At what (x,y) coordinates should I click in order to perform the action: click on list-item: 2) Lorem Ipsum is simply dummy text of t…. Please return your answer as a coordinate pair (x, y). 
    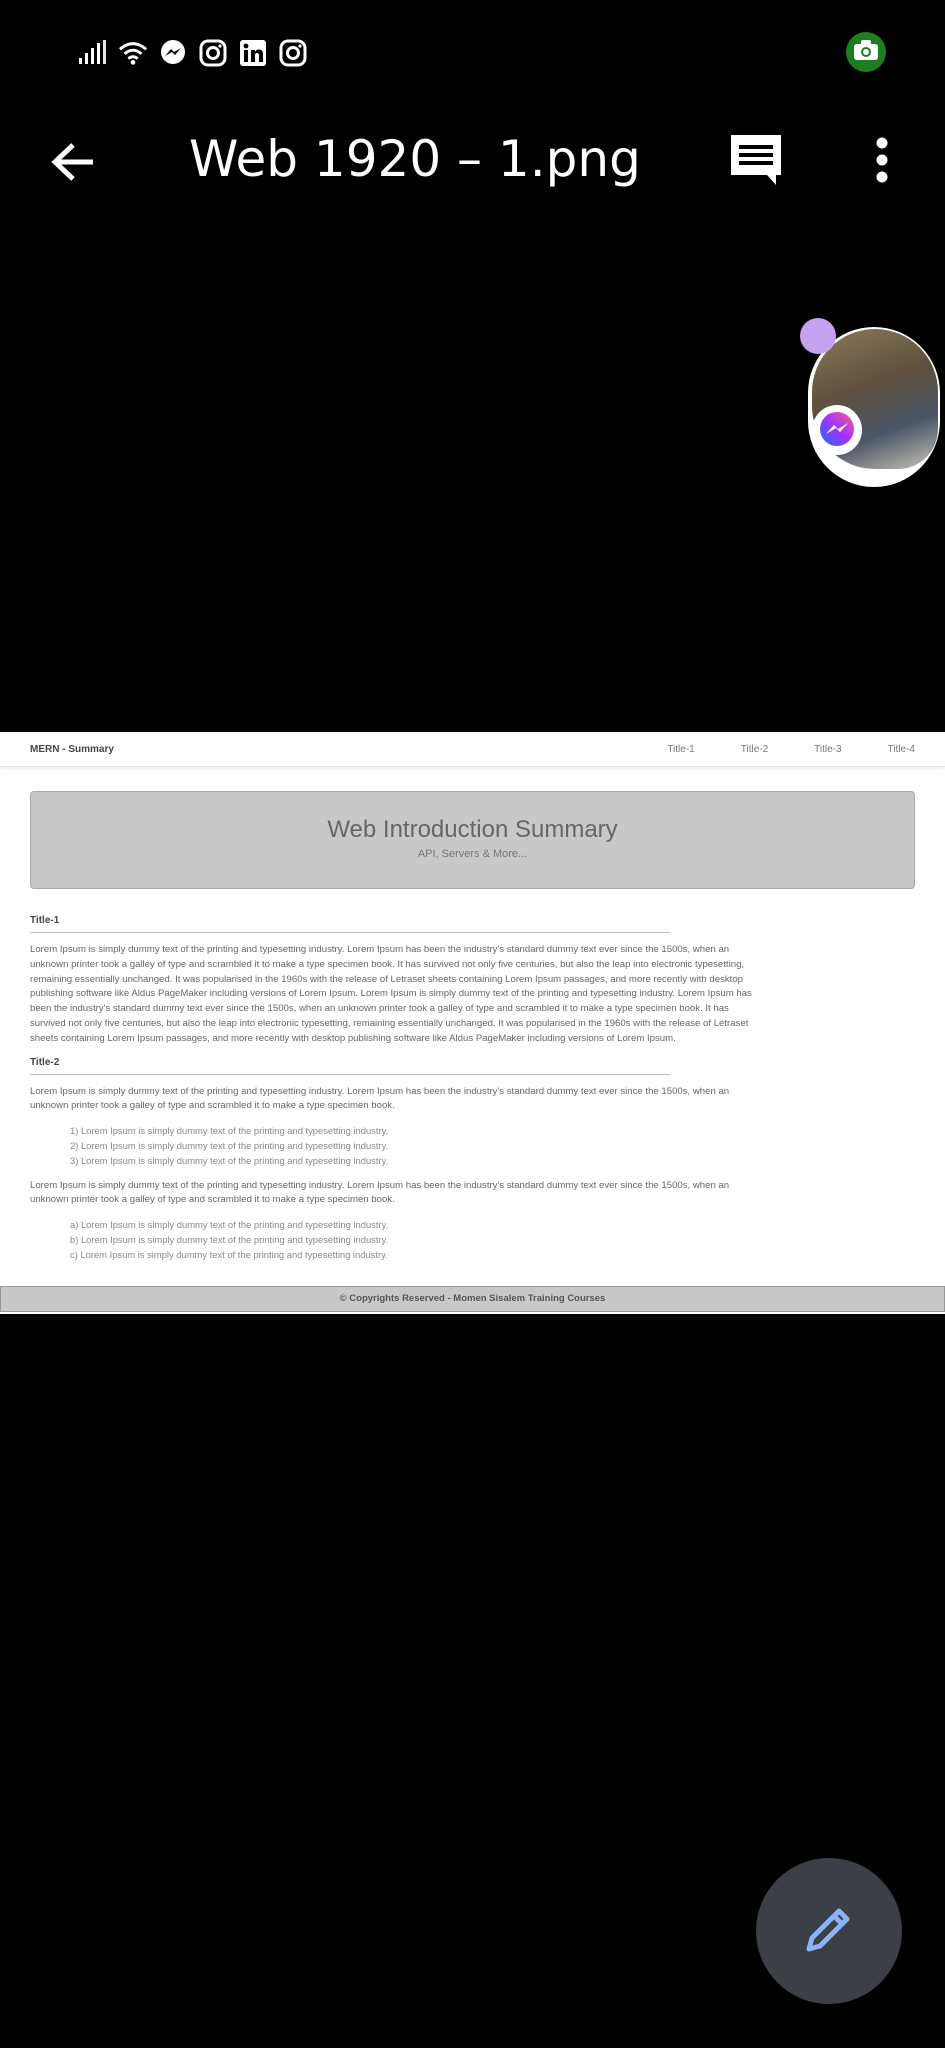
    Looking at the image, I should click on (229, 1145).